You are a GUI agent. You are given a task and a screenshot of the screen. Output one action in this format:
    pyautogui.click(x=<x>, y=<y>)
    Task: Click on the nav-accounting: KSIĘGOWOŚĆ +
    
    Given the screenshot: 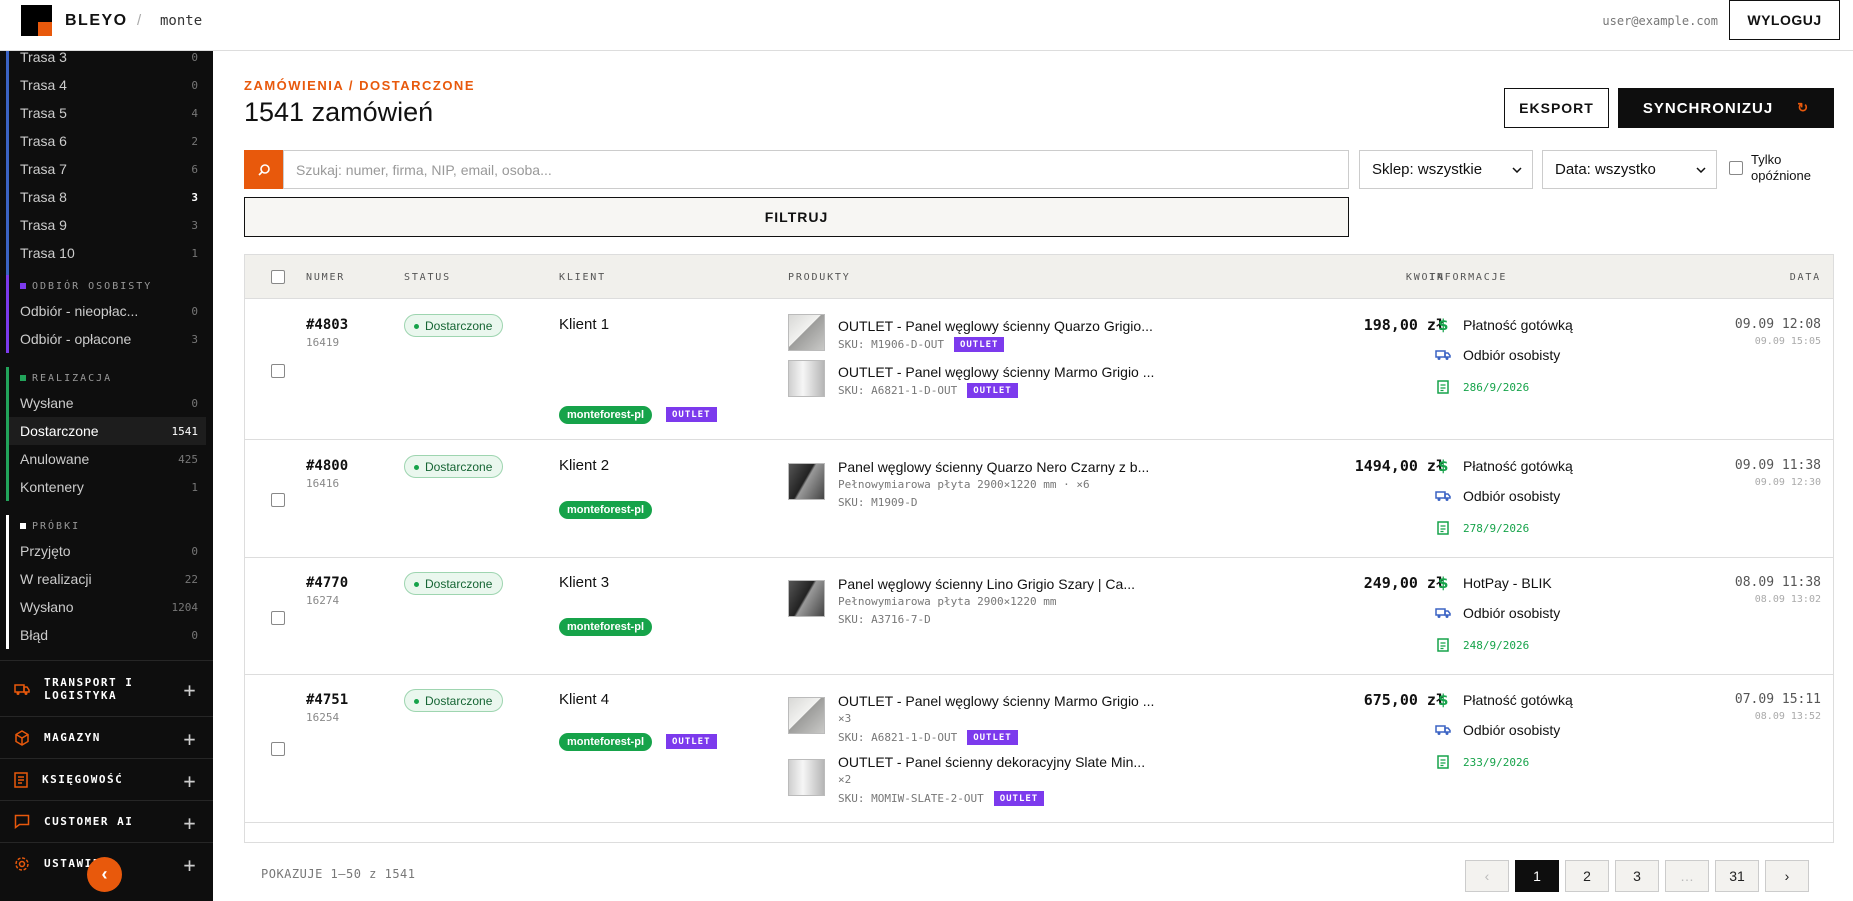 What is the action you would take?
    pyautogui.click(x=106, y=779)
    